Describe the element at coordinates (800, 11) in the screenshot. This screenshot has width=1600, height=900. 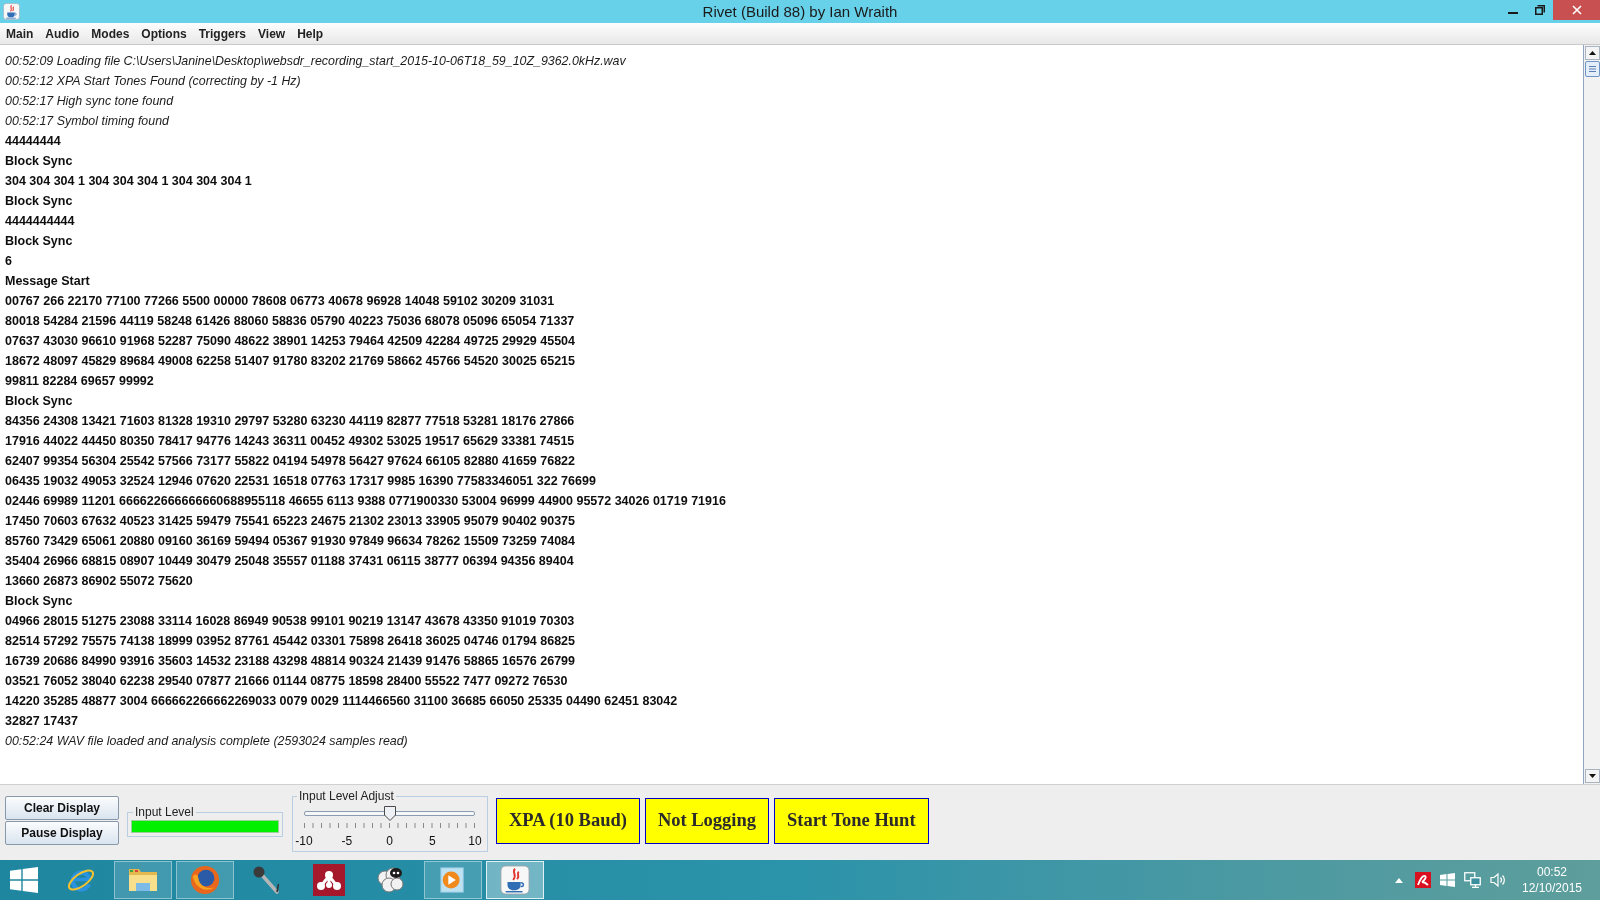
I see `window-title: Rivet (Build 88) by Ian Wraith` at that location.